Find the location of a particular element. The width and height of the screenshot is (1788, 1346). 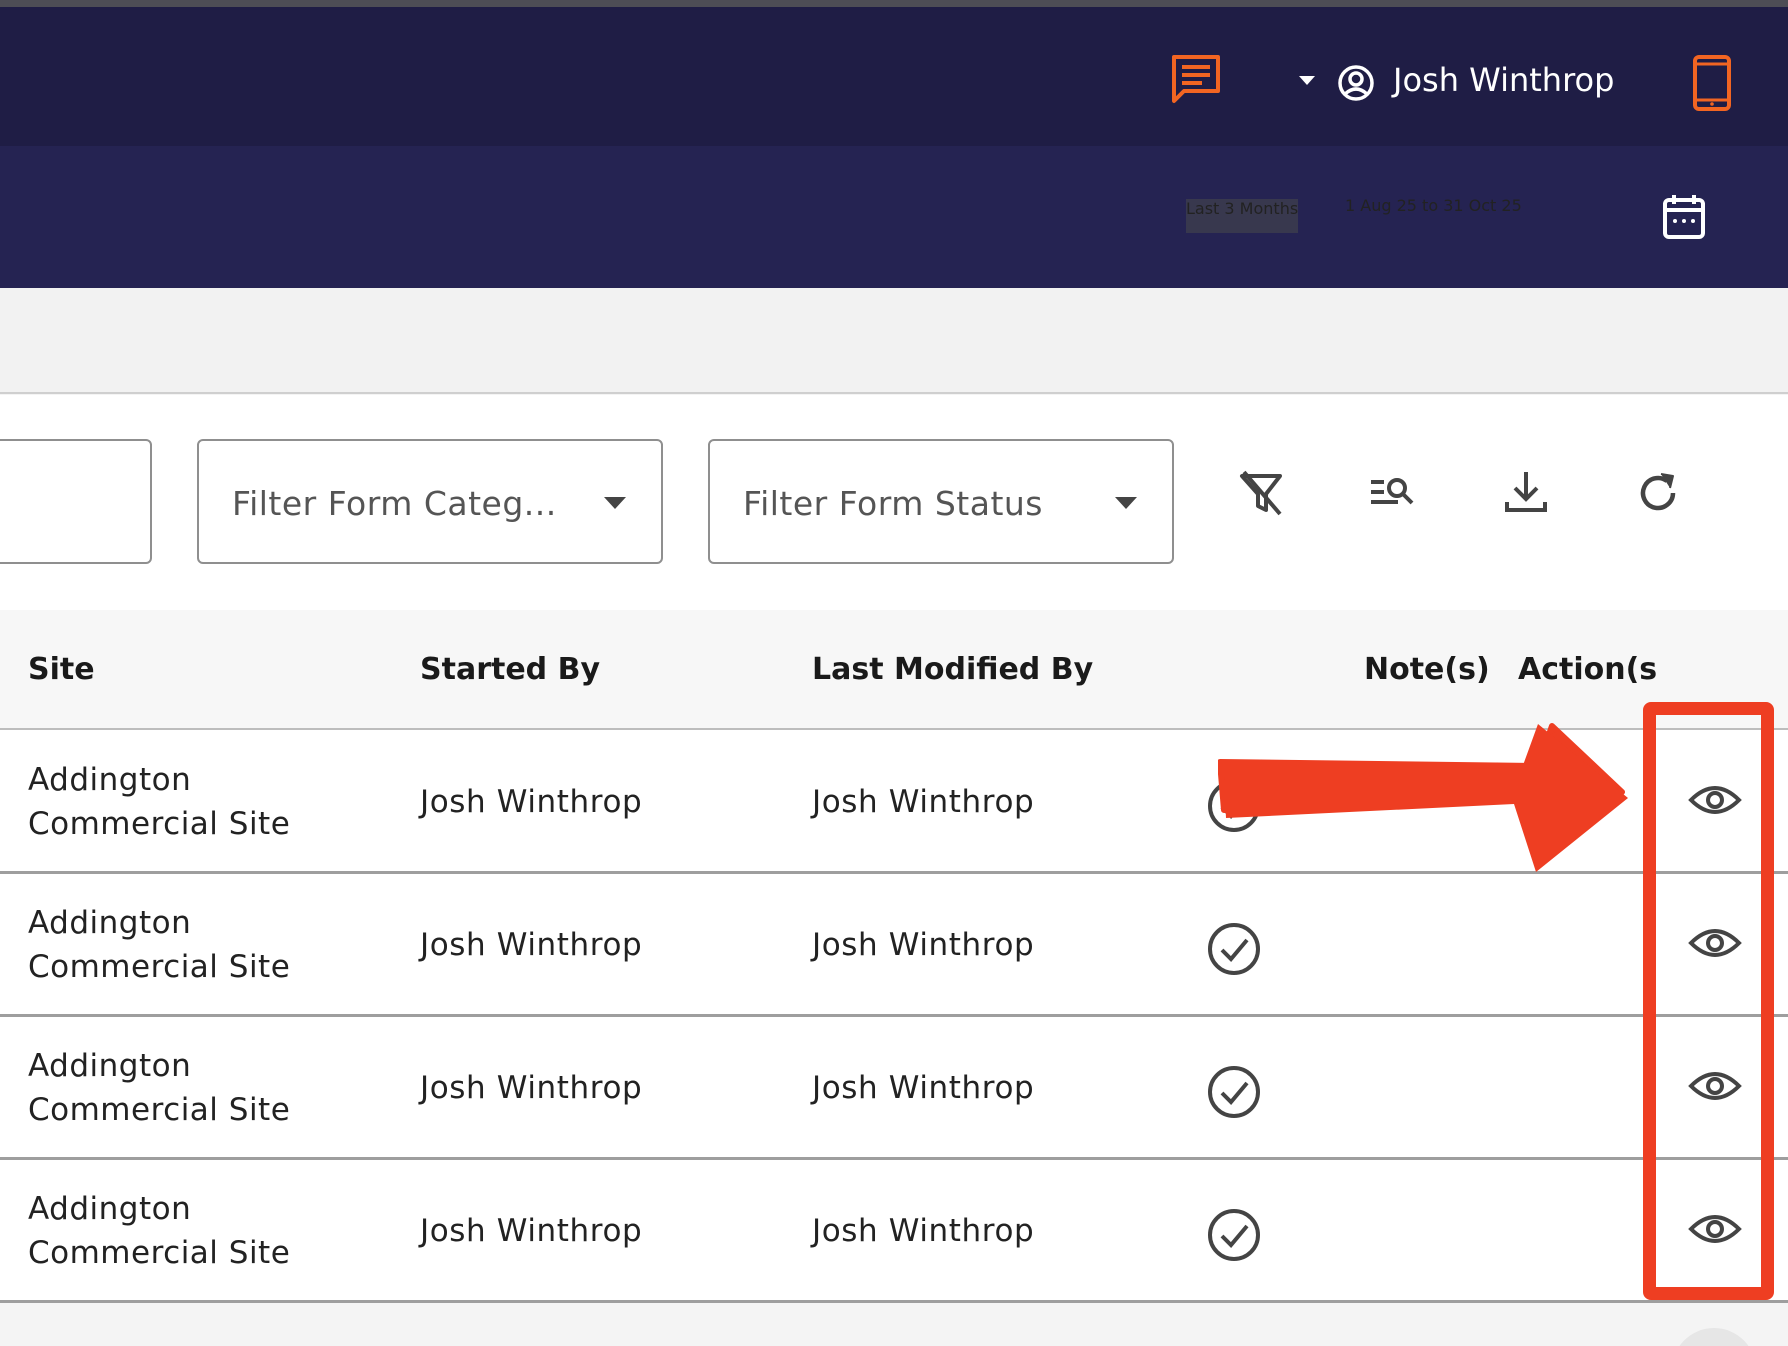

calendar-icon is located at coordinates (1684, 217).